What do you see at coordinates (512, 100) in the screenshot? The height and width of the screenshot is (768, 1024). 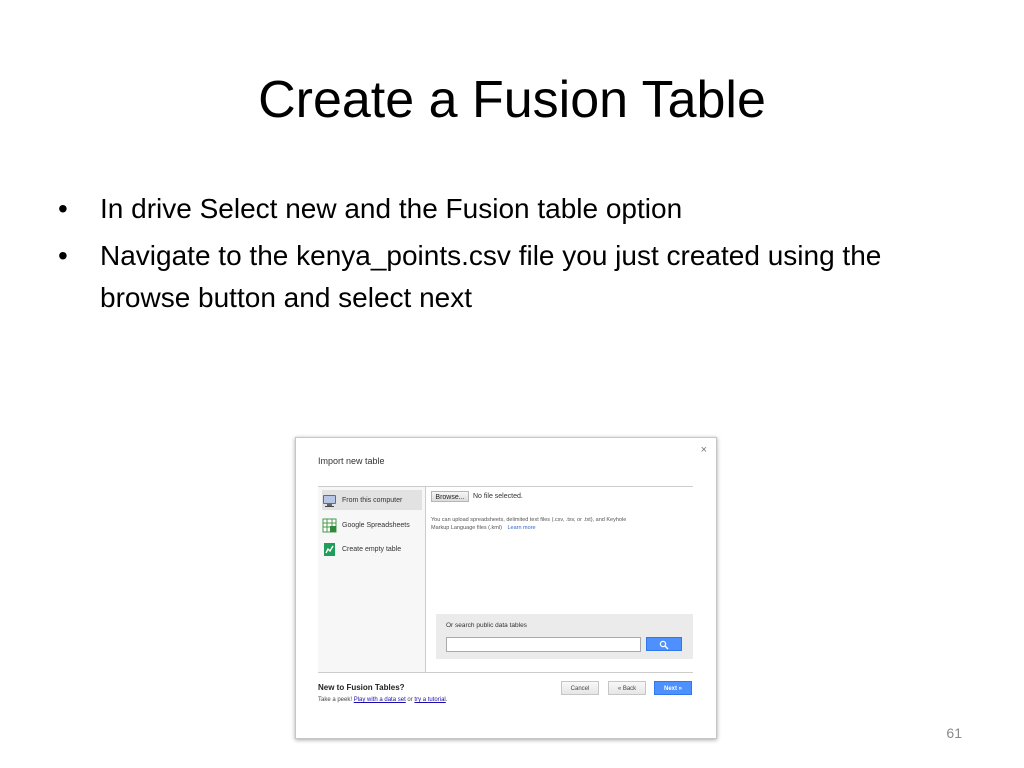 I see `slide-title: Create a Fusion Table` at bounding box center [512, 100].